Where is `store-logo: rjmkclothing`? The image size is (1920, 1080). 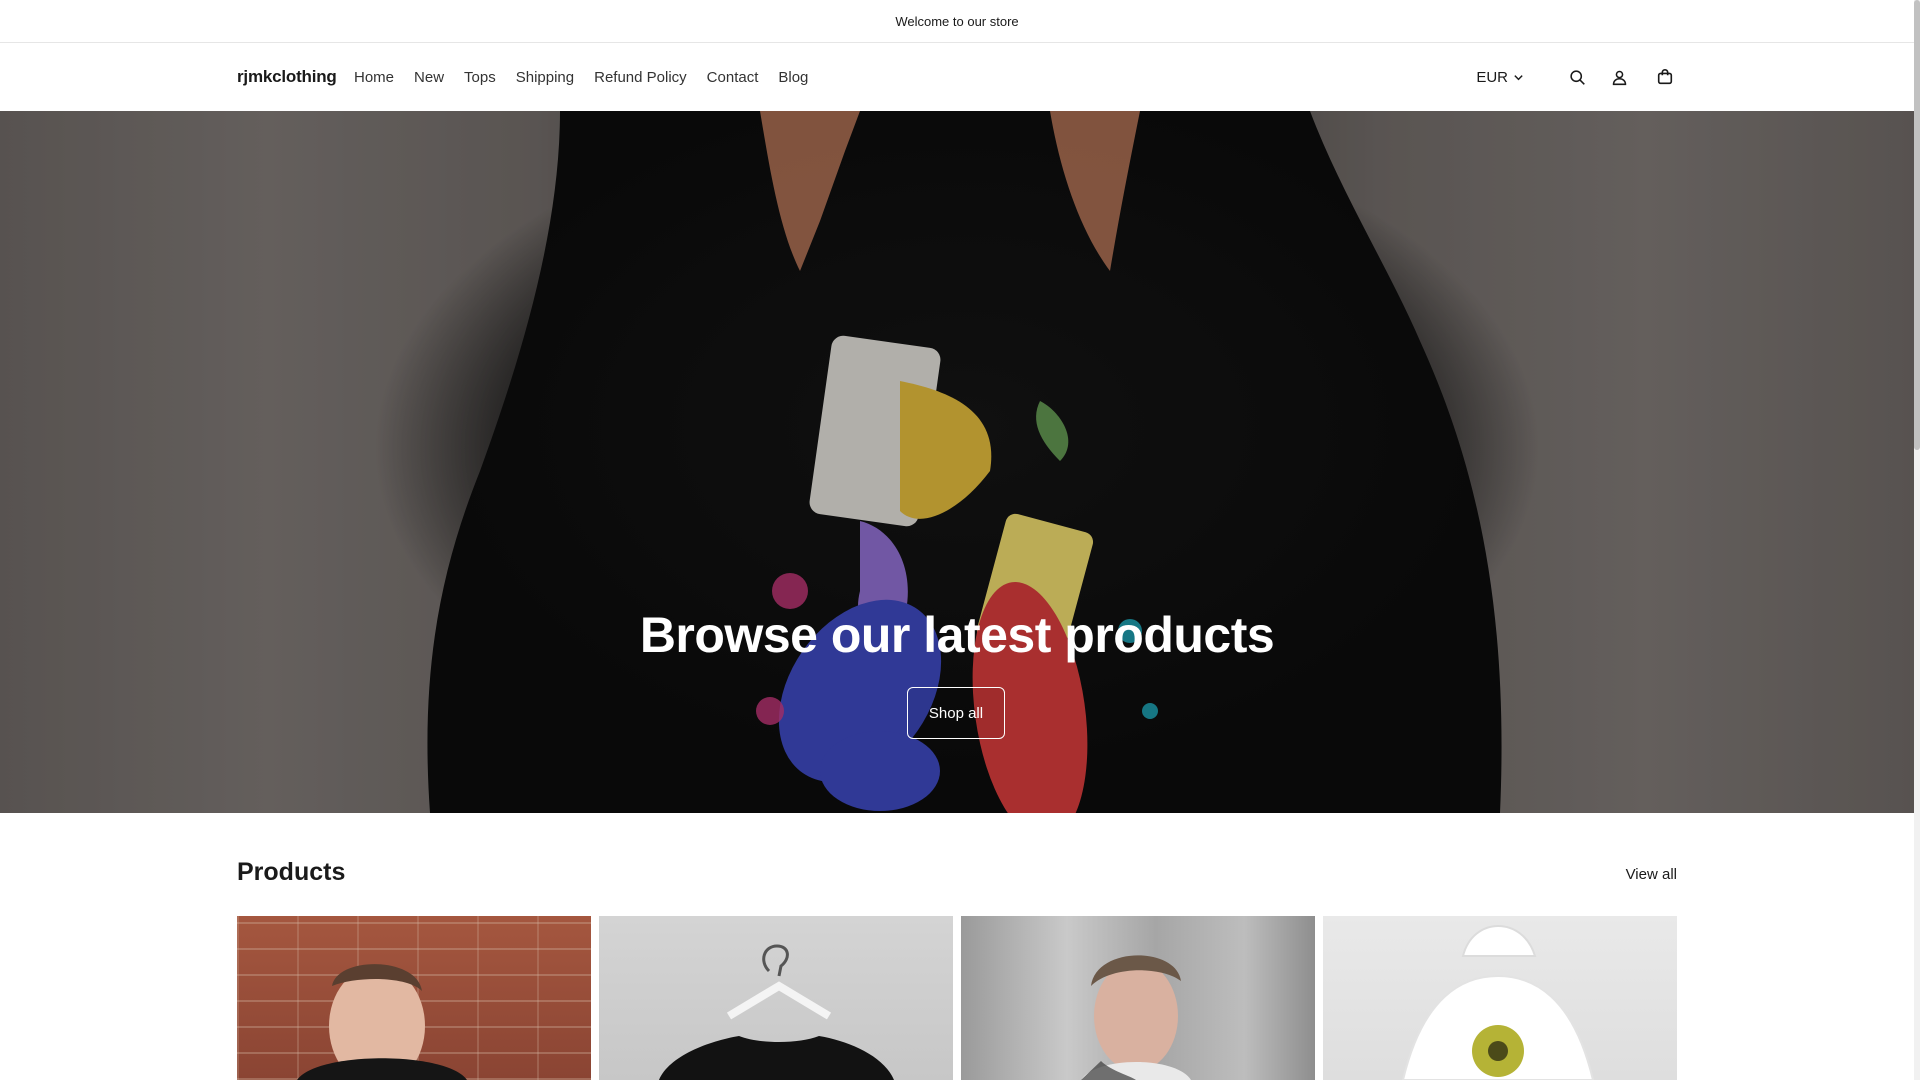
store-logo: rjmkclothing is located at coordinates (287, 77).